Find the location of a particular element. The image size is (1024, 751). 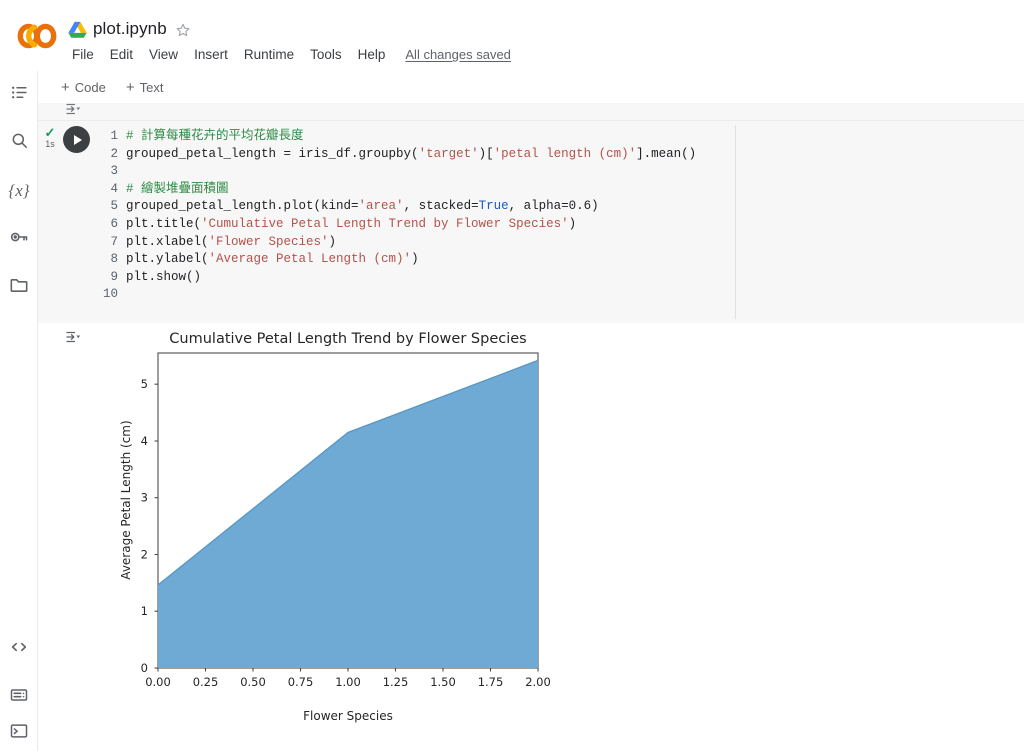

search-icon is located at coordinates (19, 143).